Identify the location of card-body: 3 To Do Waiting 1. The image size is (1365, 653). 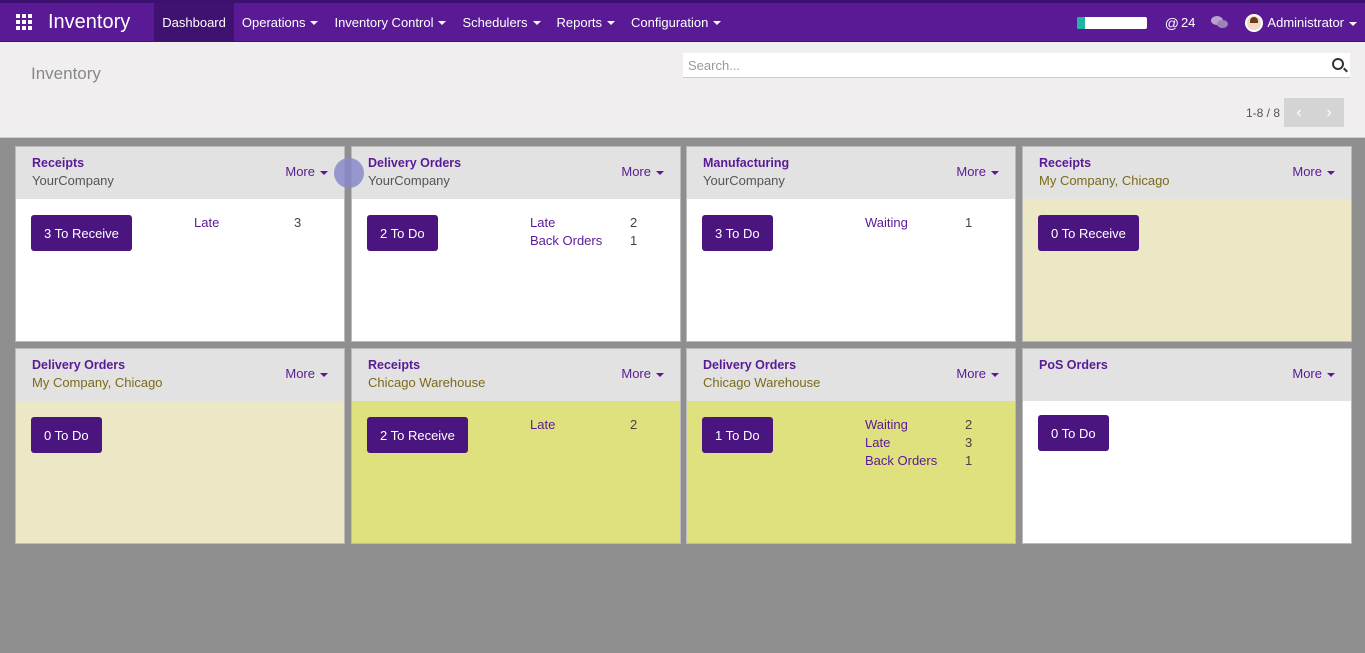
(851, 270).